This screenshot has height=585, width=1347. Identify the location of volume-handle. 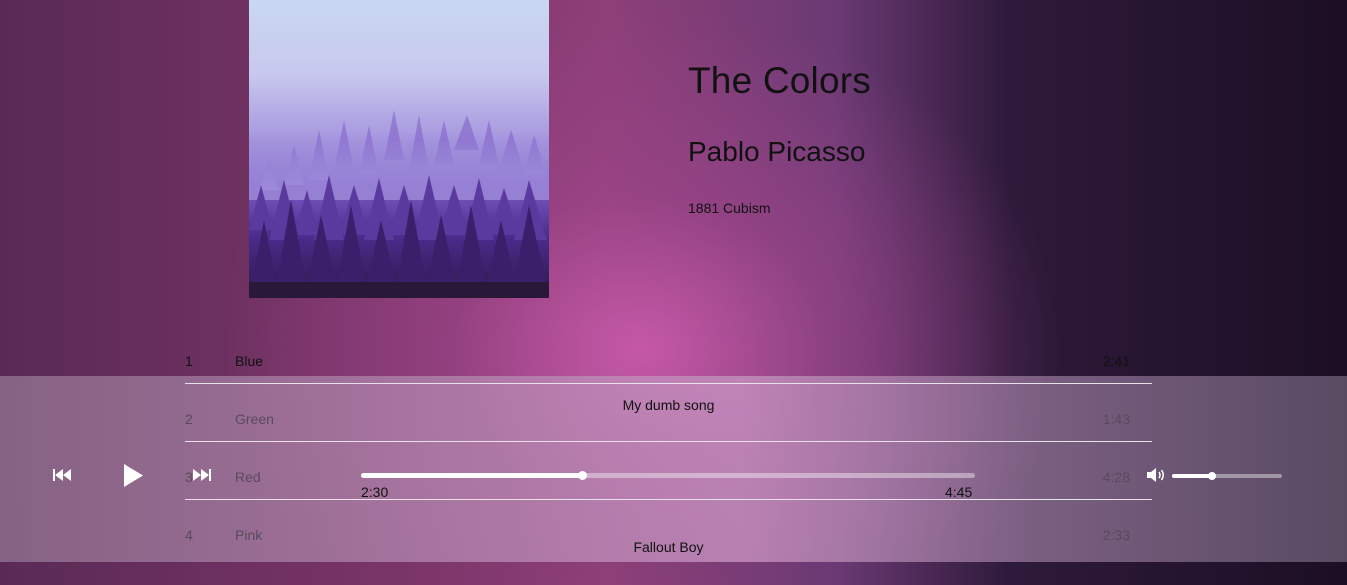
(1211, 476).